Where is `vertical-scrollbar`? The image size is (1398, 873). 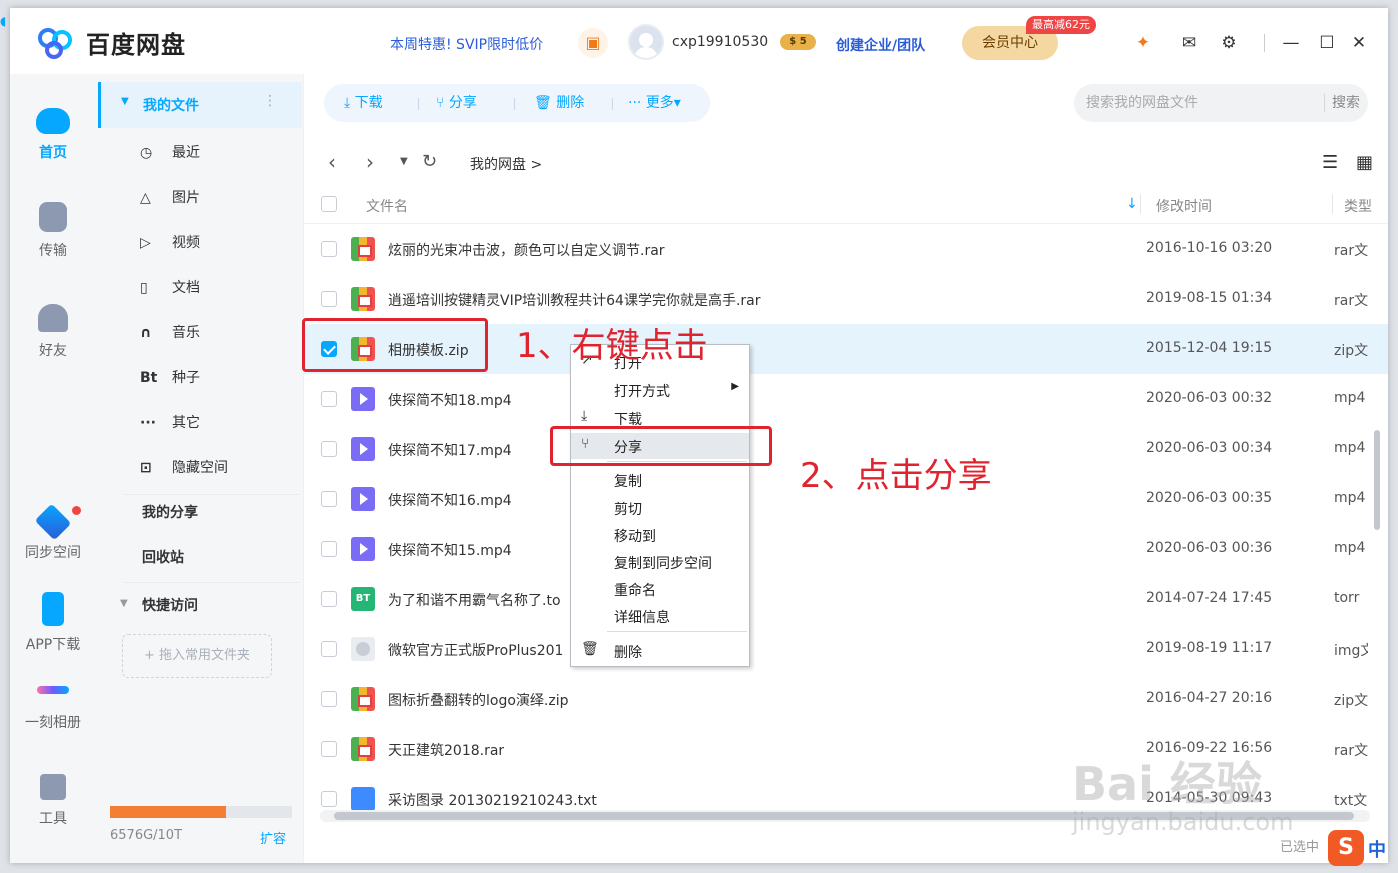
vertical-scrollbar is located at coordinates (1377, 510).